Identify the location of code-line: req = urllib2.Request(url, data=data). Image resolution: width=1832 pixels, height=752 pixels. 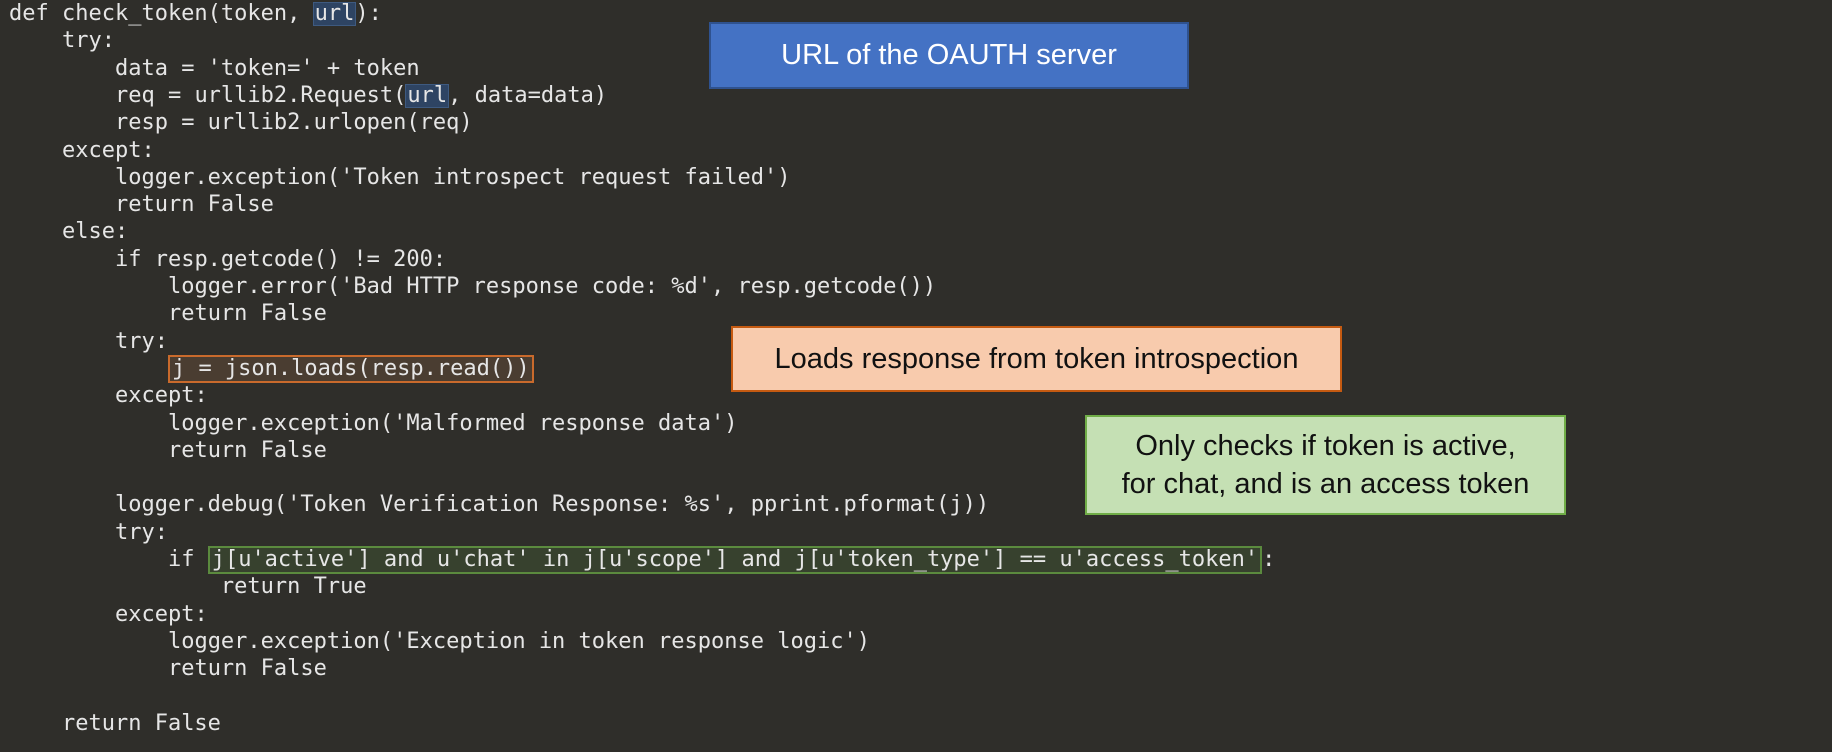
(308, 95).